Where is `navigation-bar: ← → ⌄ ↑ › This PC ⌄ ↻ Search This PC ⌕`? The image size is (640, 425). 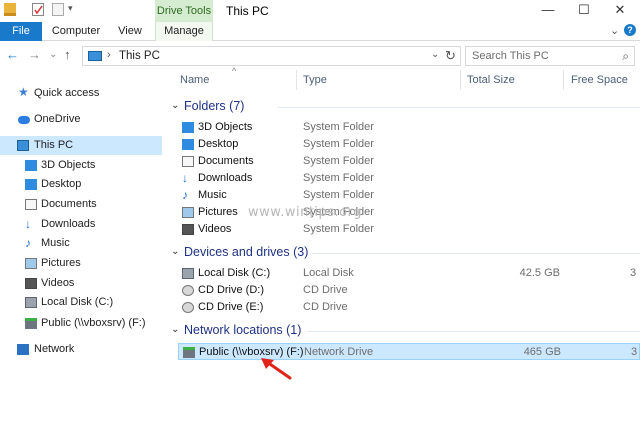 navigation-bar: ← → ⌄ ↑ › This PC ⌄ ↻ Search This PC ⌕ is located at coordinates (320, 55).